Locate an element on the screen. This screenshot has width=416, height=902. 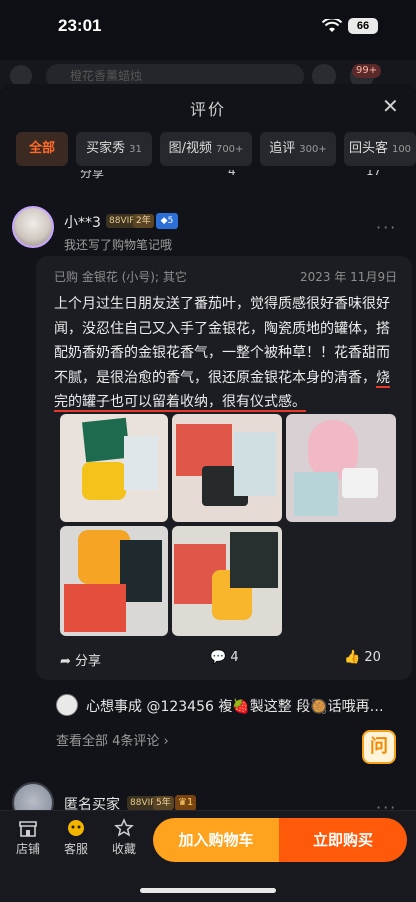
crown-badge: ♛1 is located at coordinates (186, 803).